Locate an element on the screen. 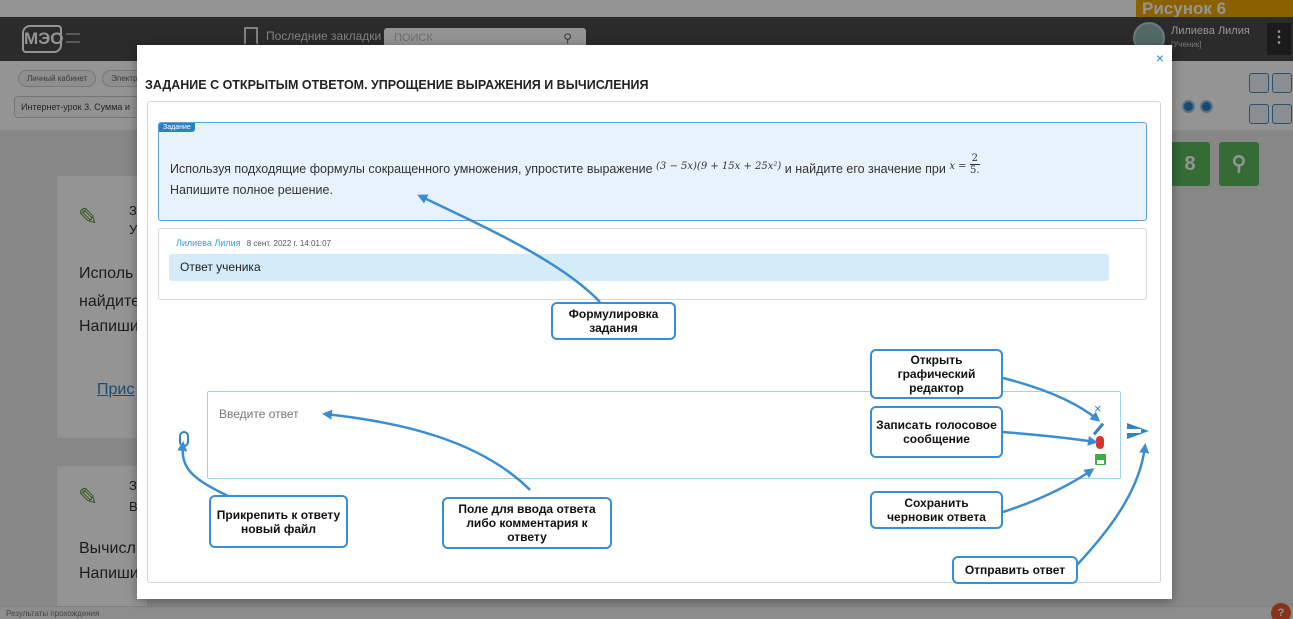 Image resolution: width=1293 pixels, height=619 pixels. answer-author: Лилиева Лилия is located at coordinates (208, 243).